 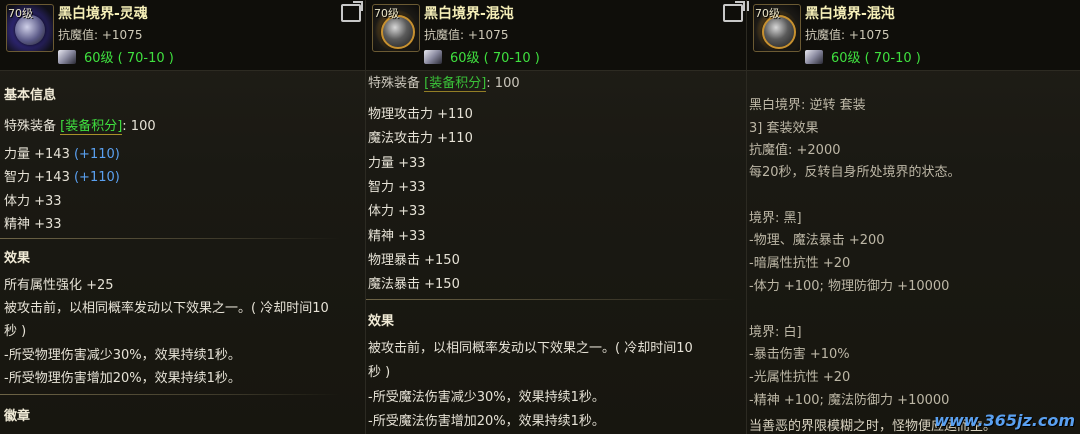 I want to click on effect-line: -所受魔法伤害增加20%，效果持续1秒。, so click(x=486, y=421).